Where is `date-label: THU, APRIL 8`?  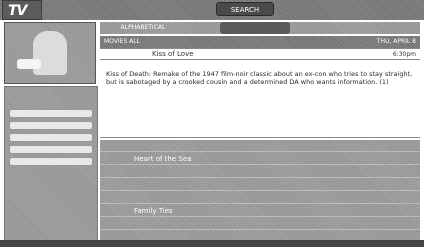 date-label: THU, APRIL 8 is located at coordinates (396, 41).